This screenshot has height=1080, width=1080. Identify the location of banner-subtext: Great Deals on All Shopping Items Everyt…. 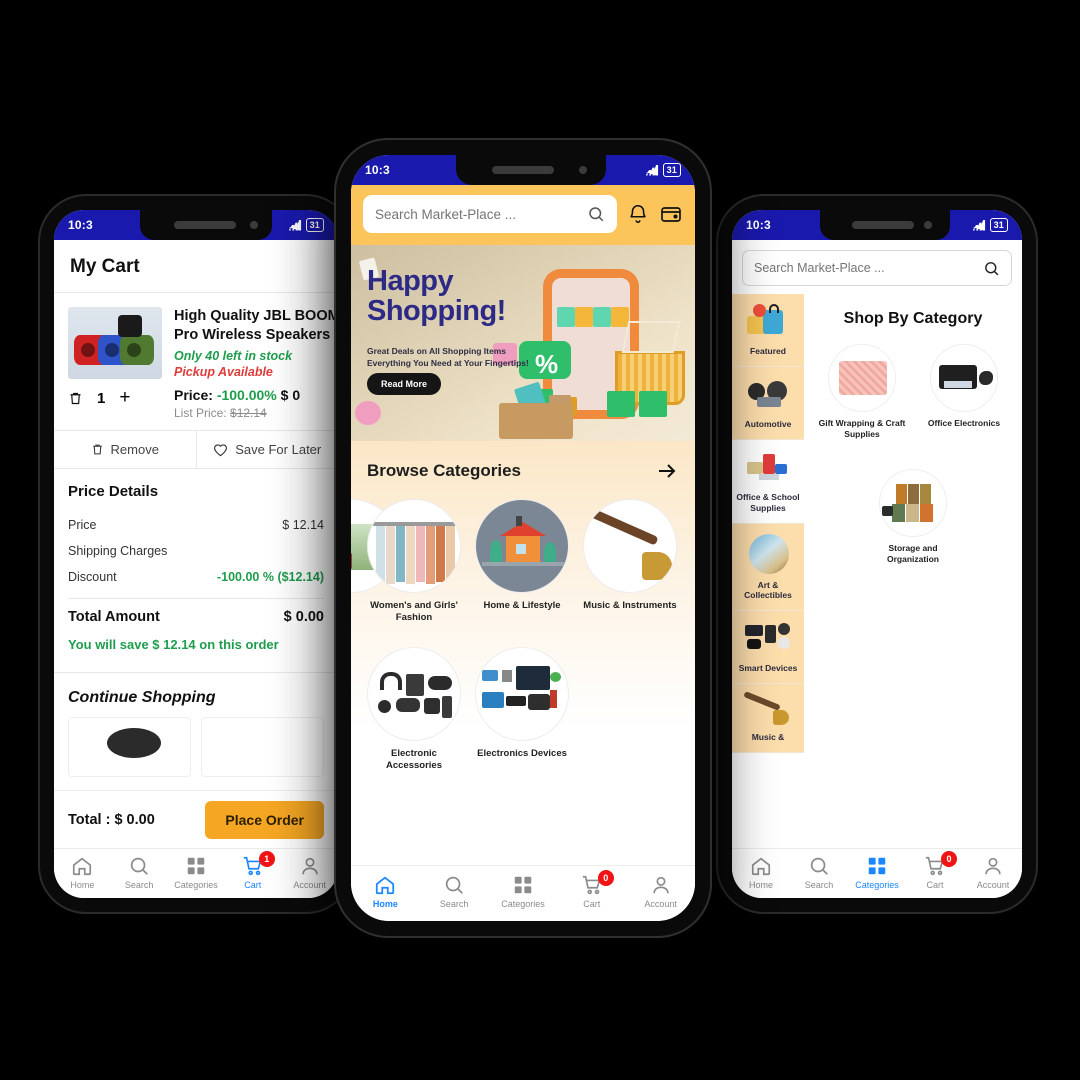
(448, 357).